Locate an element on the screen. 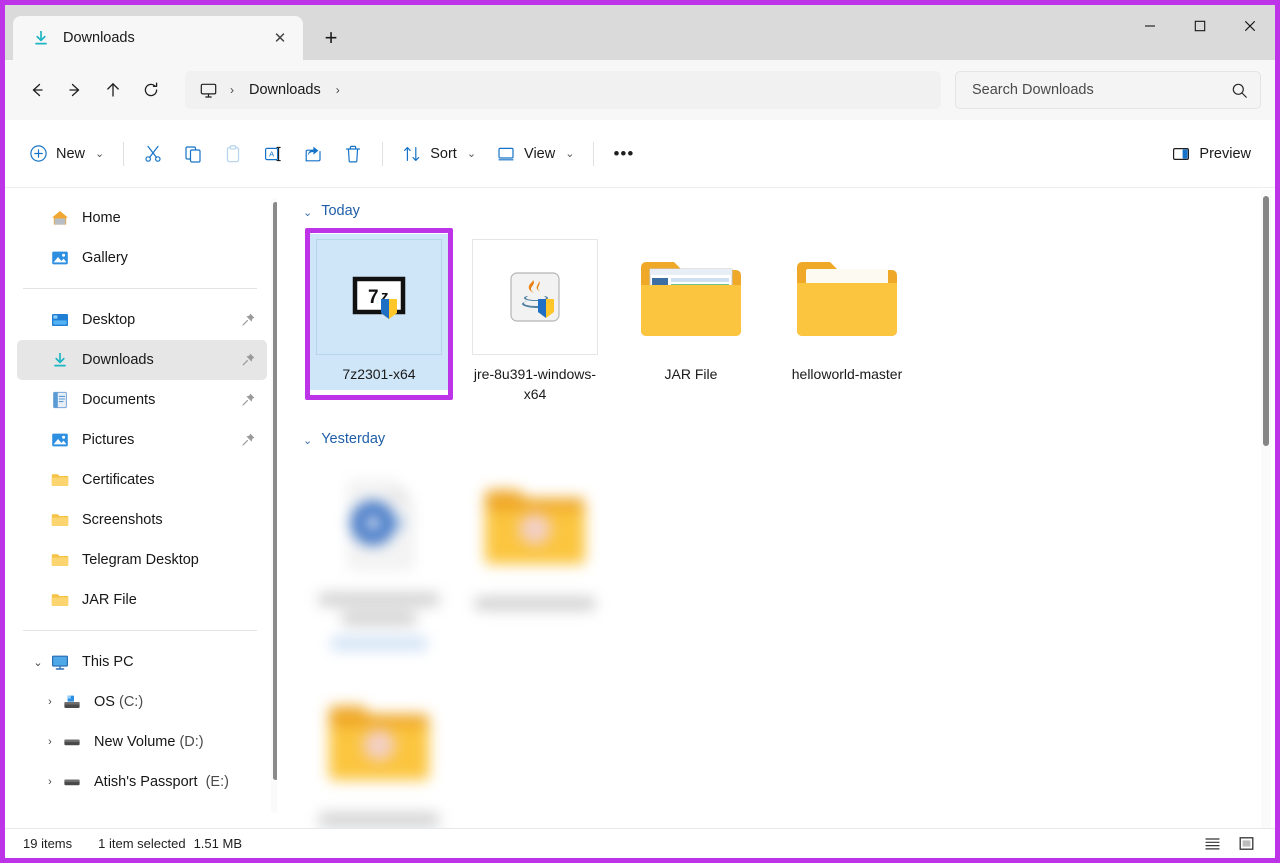 The image size is (1280, 863). share-icon is located at coordinates (313, 153).